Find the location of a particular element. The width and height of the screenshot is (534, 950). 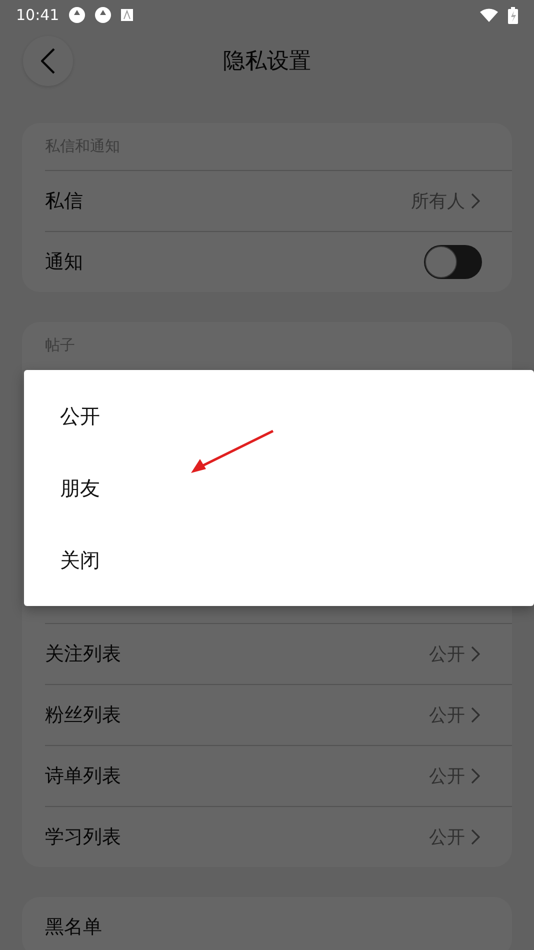

page-title: 隐私设置 is located at coordinates (267, 62).